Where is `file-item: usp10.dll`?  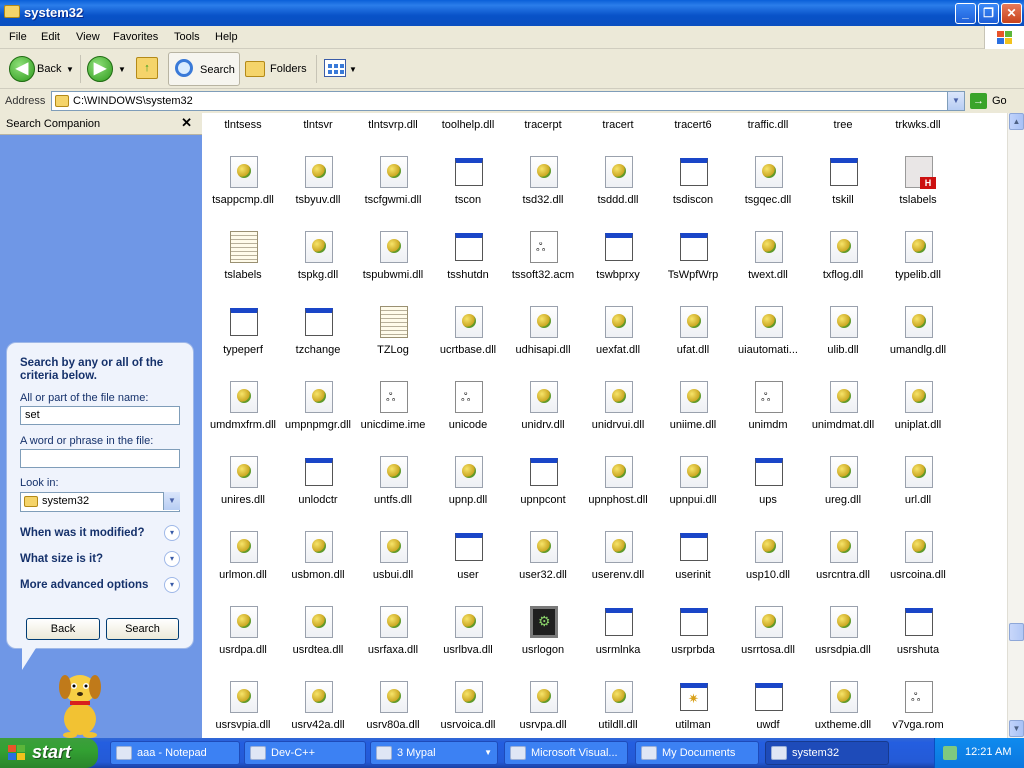 file-item: usp10.dll is located at coordinates (768, 568).